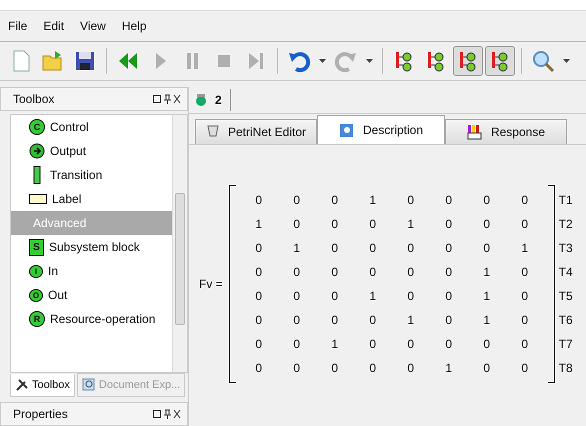  What do you see at coordinates (38, 199) in the screenshot?
I see `label-icon` at bounding box center [38, 199].